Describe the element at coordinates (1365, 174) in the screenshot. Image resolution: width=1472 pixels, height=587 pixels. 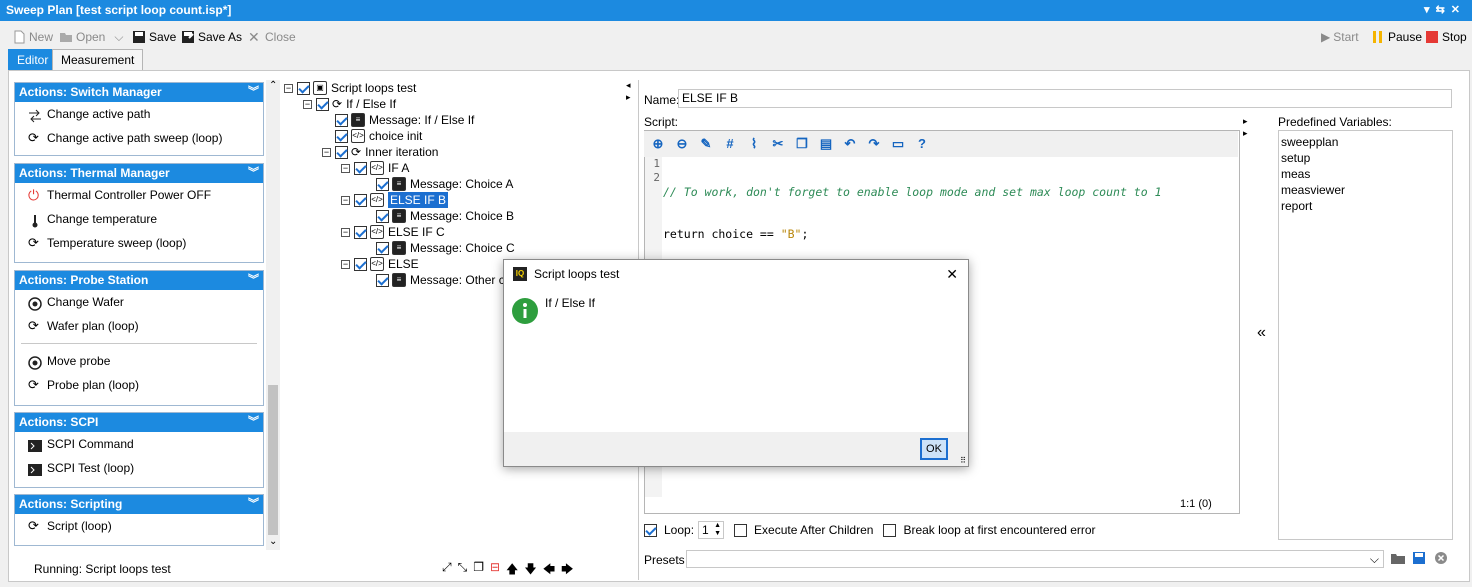
I see `list-item: meas` at that location.